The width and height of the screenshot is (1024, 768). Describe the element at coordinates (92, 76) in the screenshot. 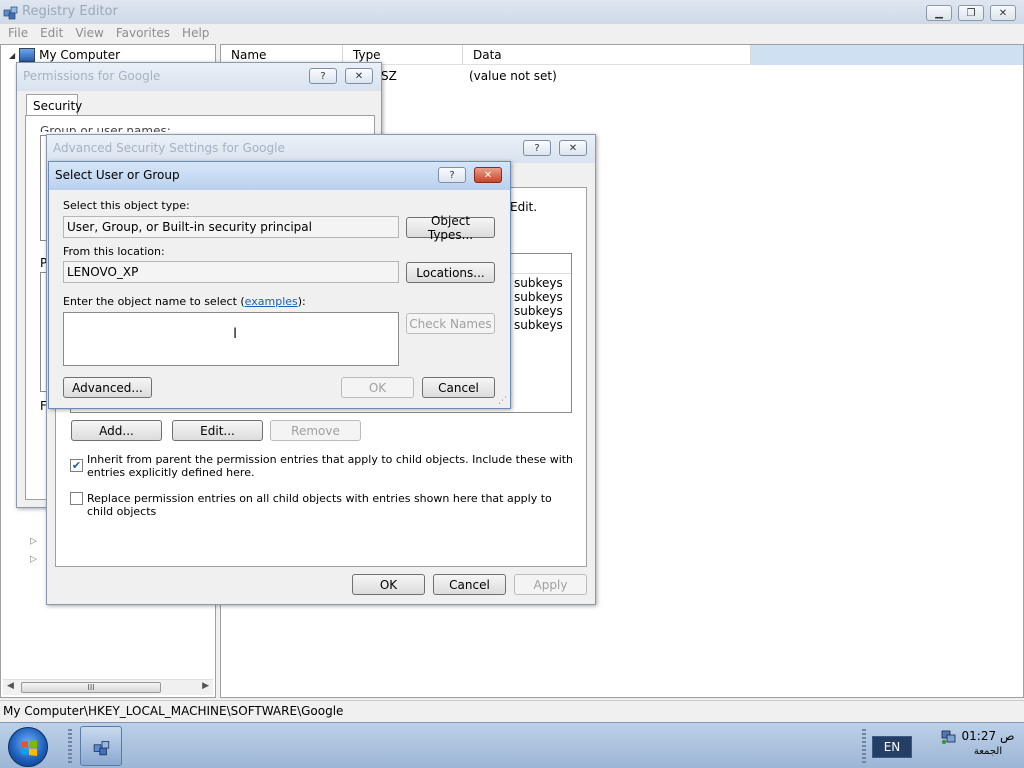

I see `dialog-title: Permissions for Google` at that location.